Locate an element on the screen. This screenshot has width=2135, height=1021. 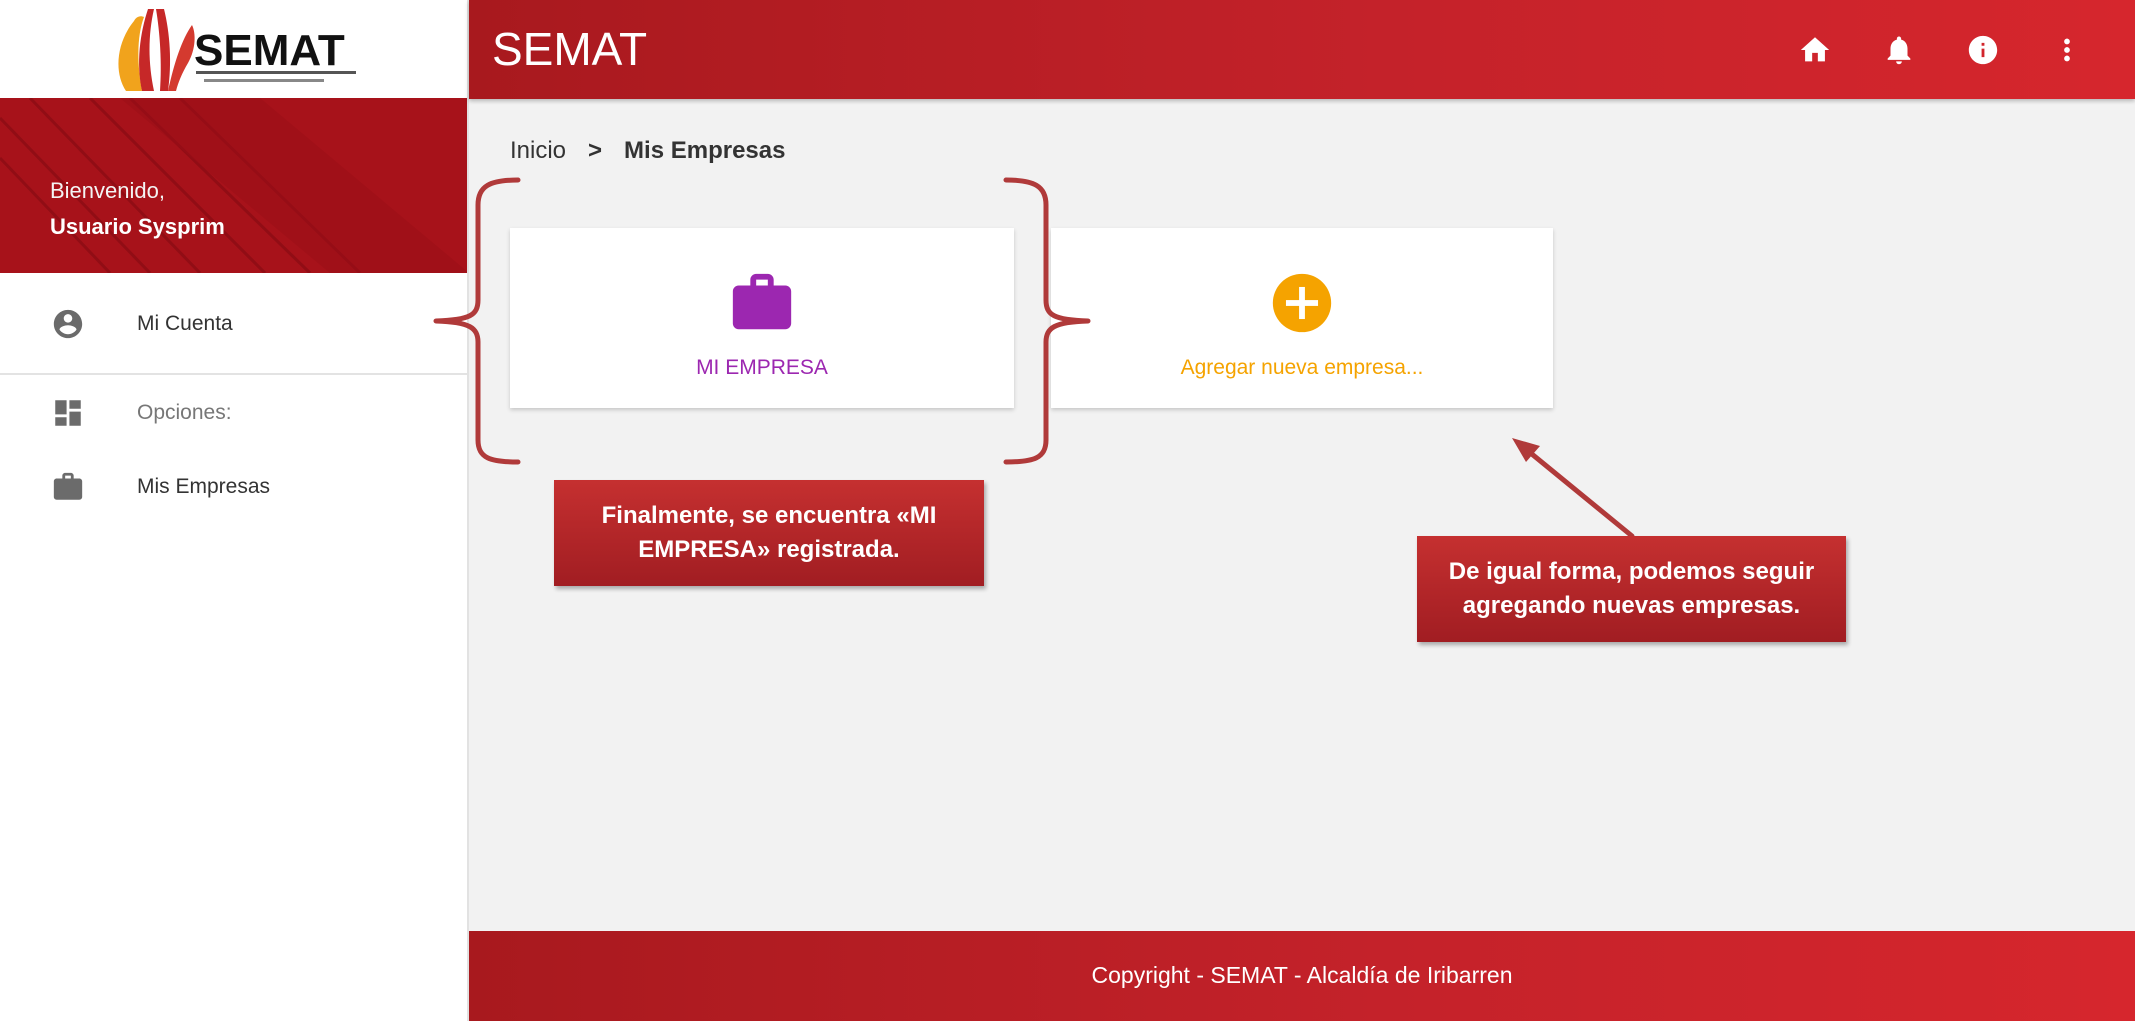
more-vert-icon is located at coordinates (2067, 50).